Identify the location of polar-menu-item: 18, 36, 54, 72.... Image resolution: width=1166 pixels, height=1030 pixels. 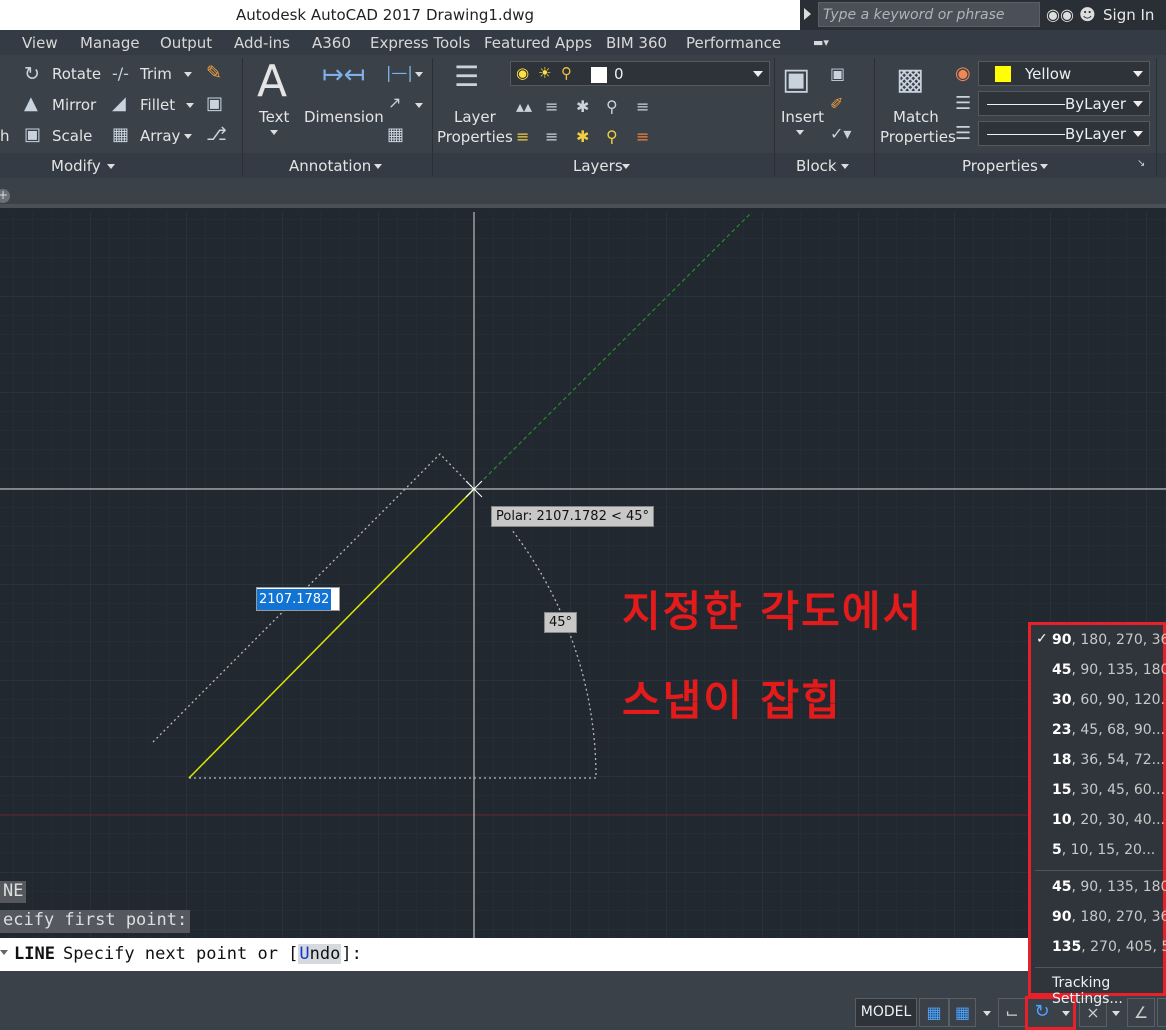
(1098, 760).